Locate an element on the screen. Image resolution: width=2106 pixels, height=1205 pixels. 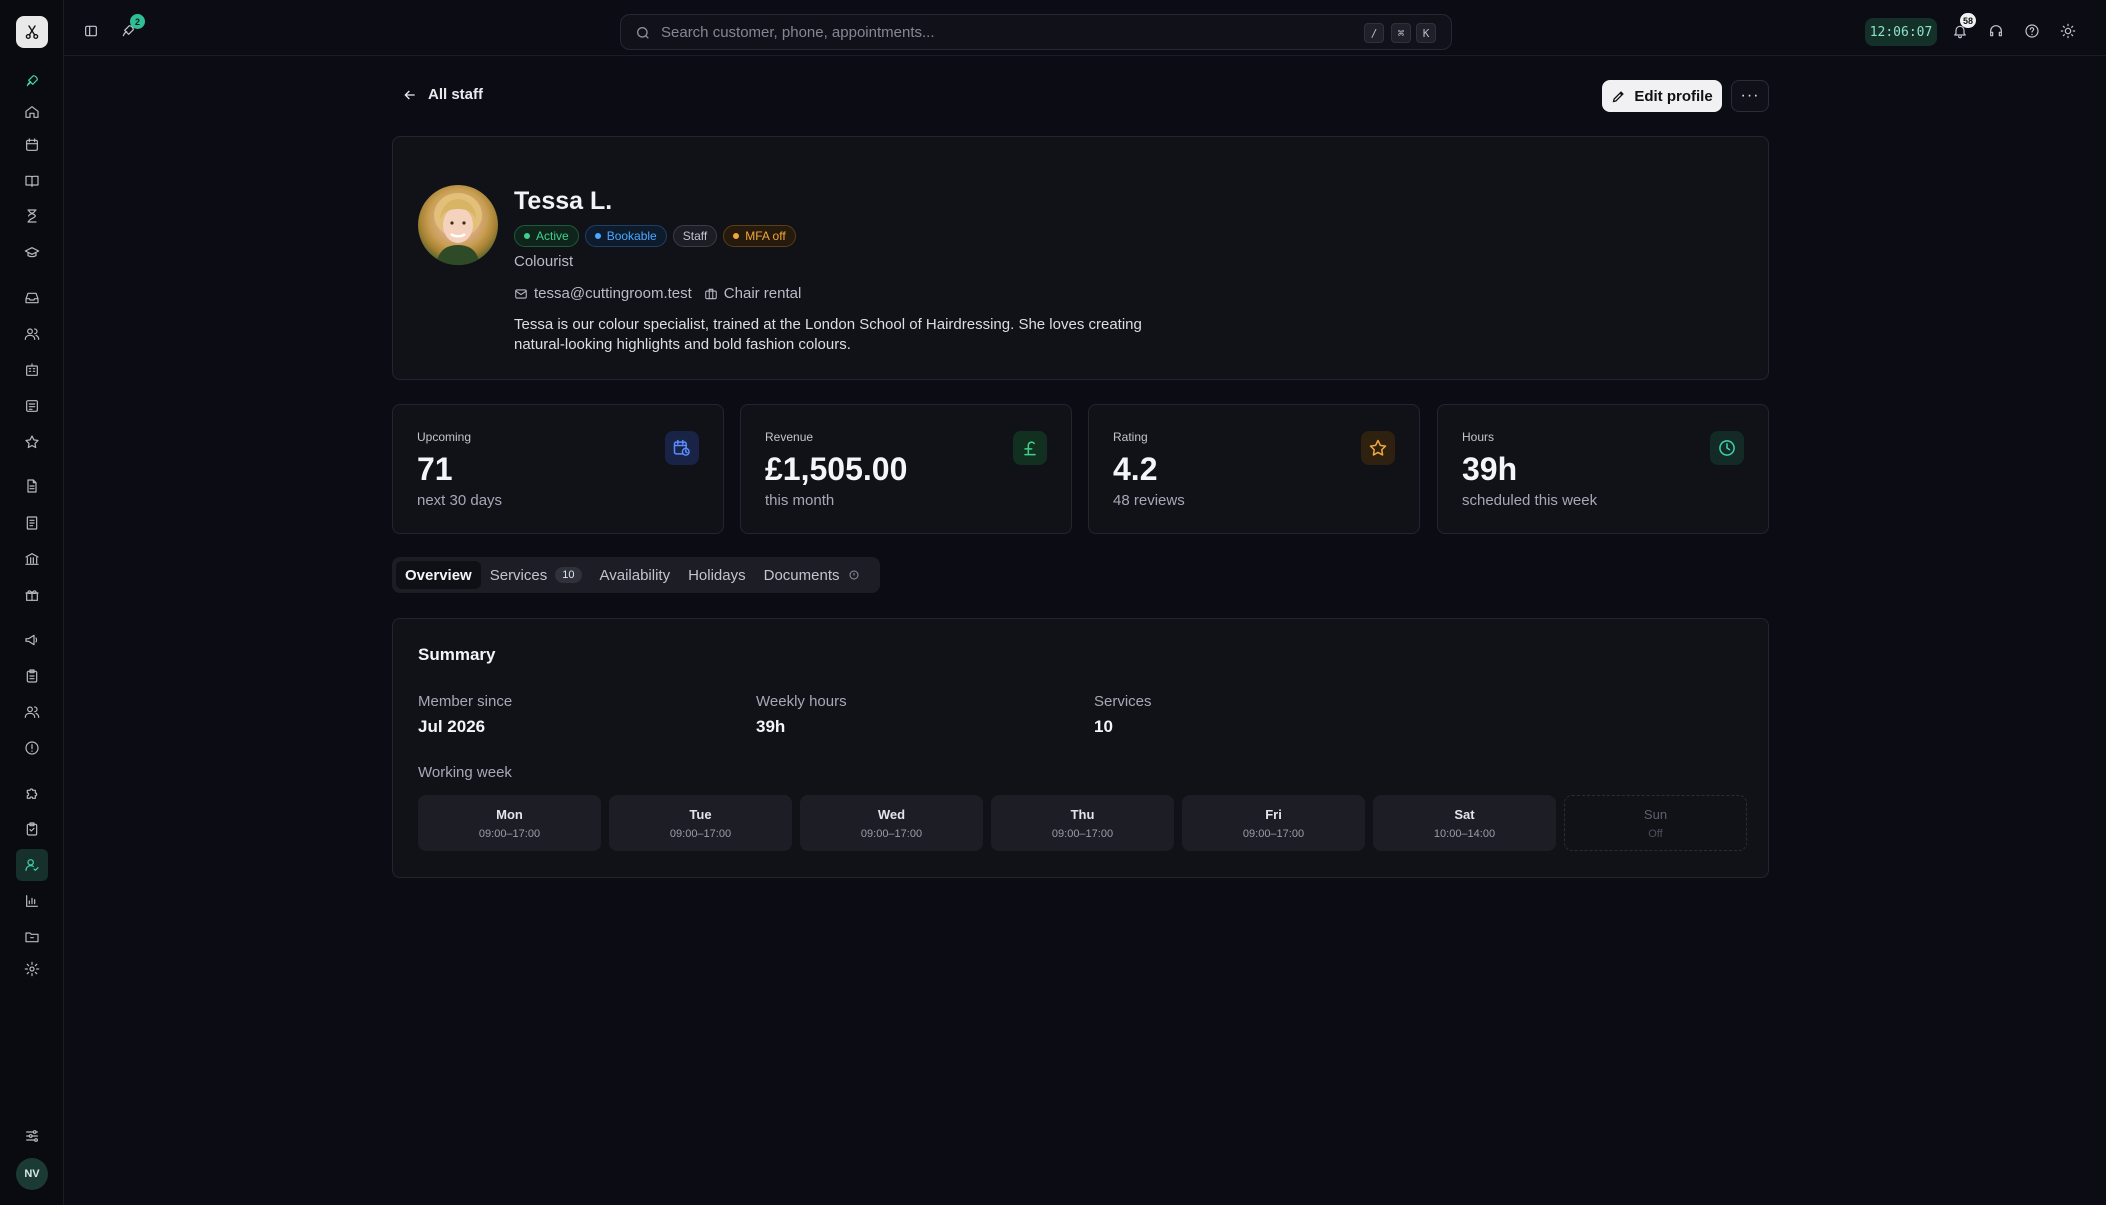
staff-meta: tessa@cuttingroom.test Chair rental is located at coordinates (657, 293).